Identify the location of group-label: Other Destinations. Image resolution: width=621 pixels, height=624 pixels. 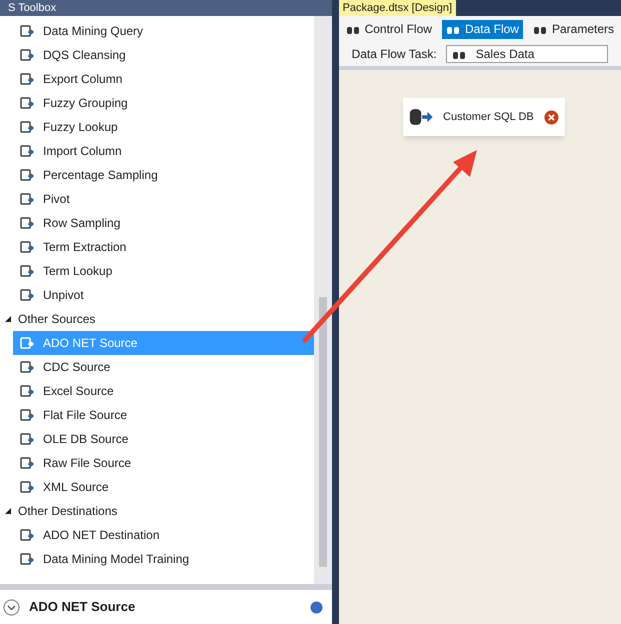
(68, 511).